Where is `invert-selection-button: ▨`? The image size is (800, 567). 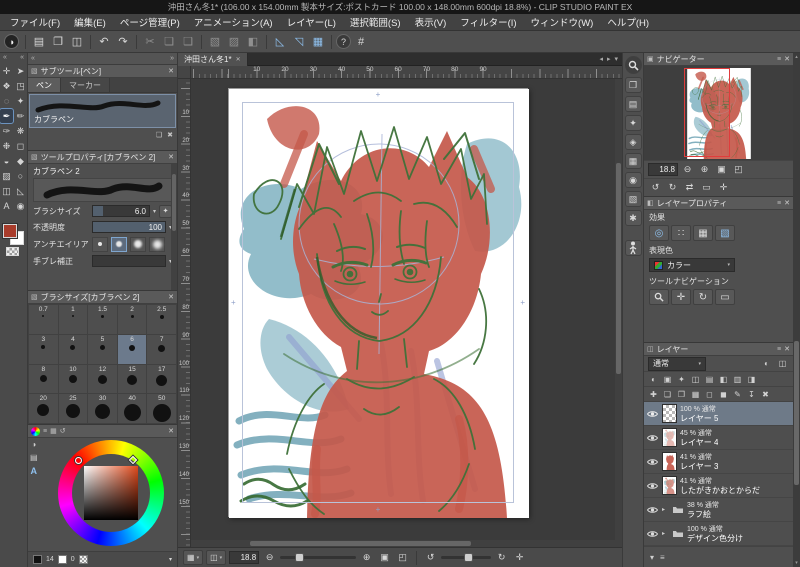 invert-selection-button: ▨ is located at coordinates (234, 41).